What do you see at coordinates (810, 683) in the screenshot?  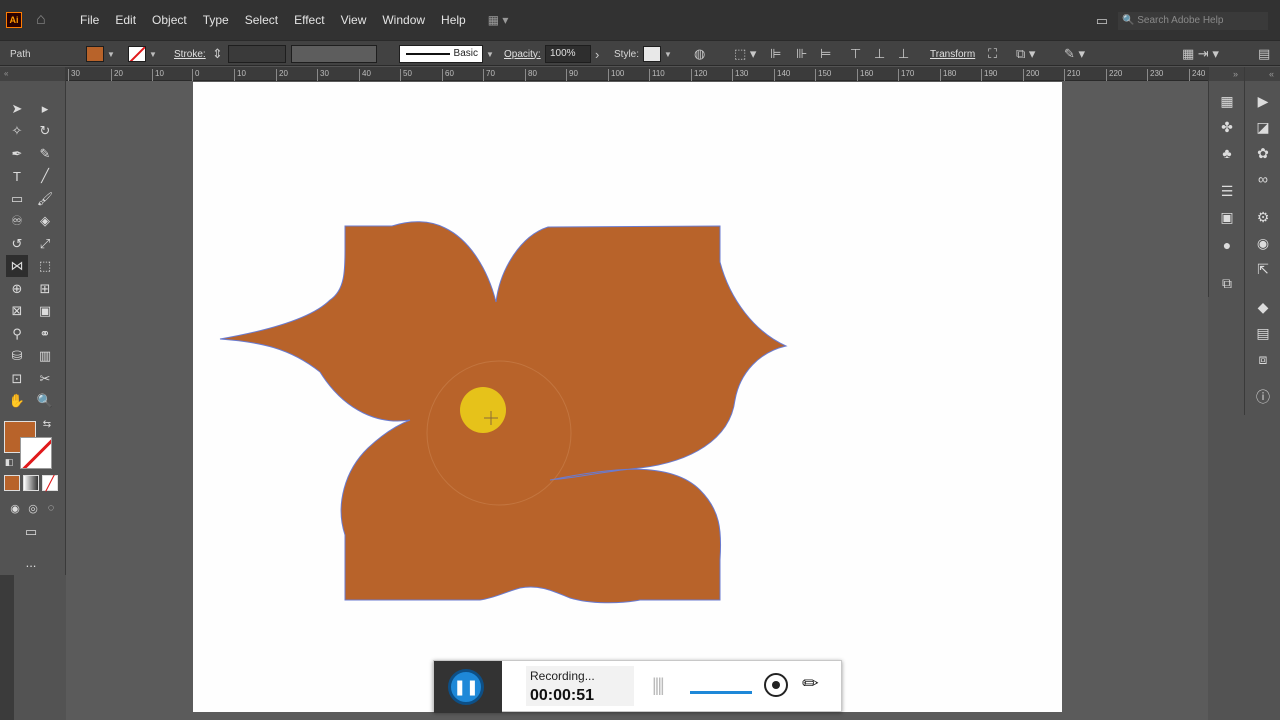 I see `draw-pencil-icon: ✏` at bounding box center [810, 683].